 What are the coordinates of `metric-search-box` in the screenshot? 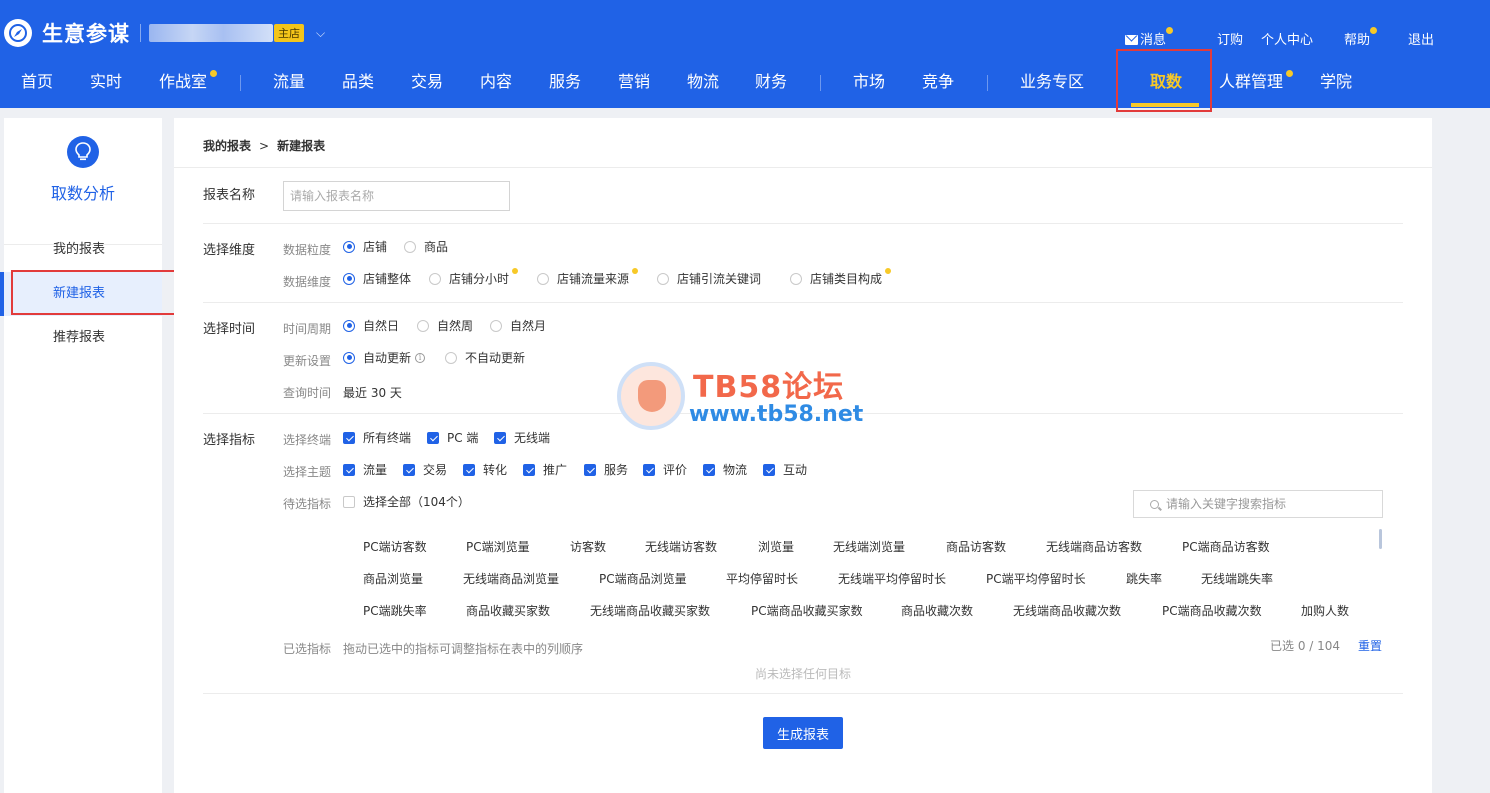 It's located at (1258, 504).